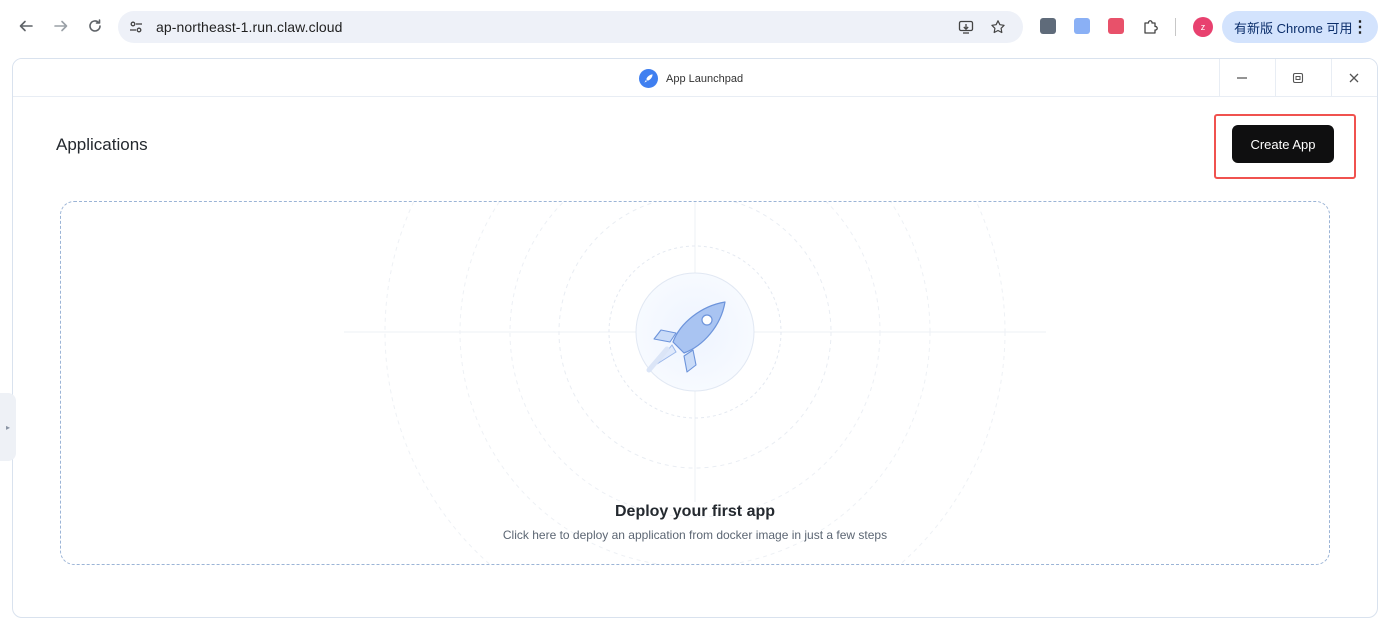 Image resolution: width=1382 pixels, height=618 pixels. I want to click on menu-dots-icon: ⋮, so click(1360, 27).